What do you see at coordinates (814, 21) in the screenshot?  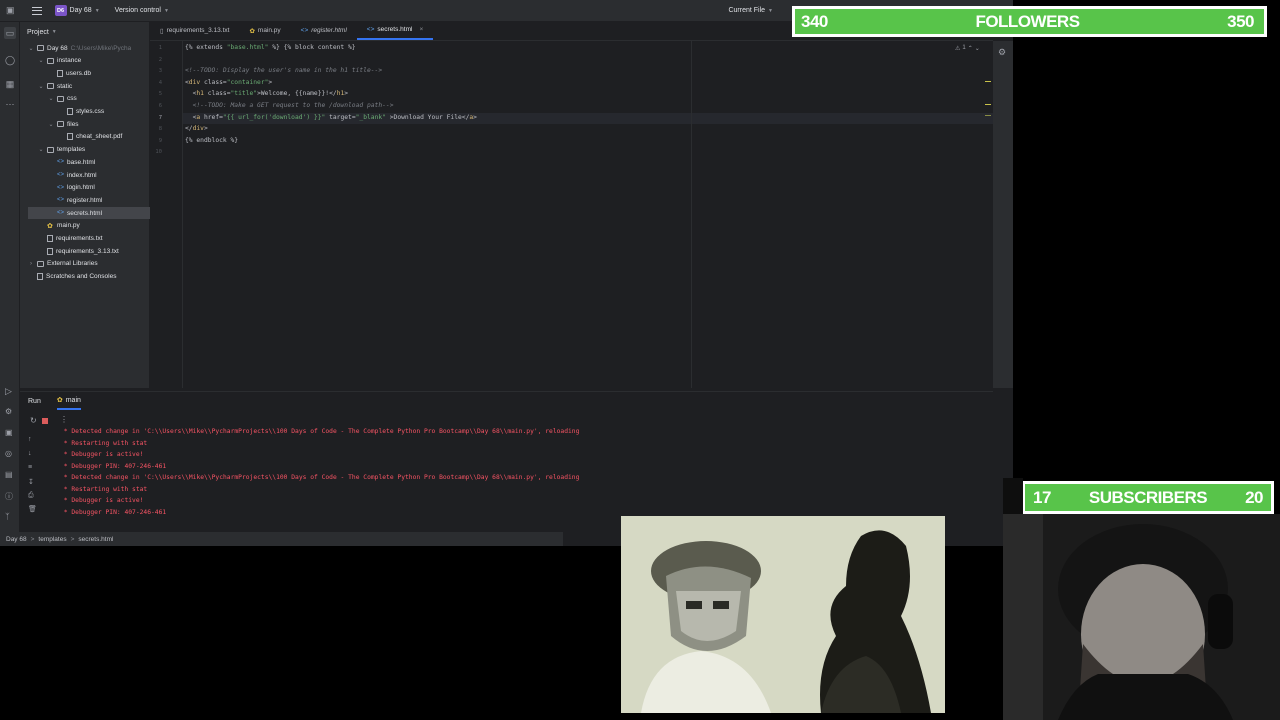 I see `followers-current: 340` at bounding box center [814, 21].